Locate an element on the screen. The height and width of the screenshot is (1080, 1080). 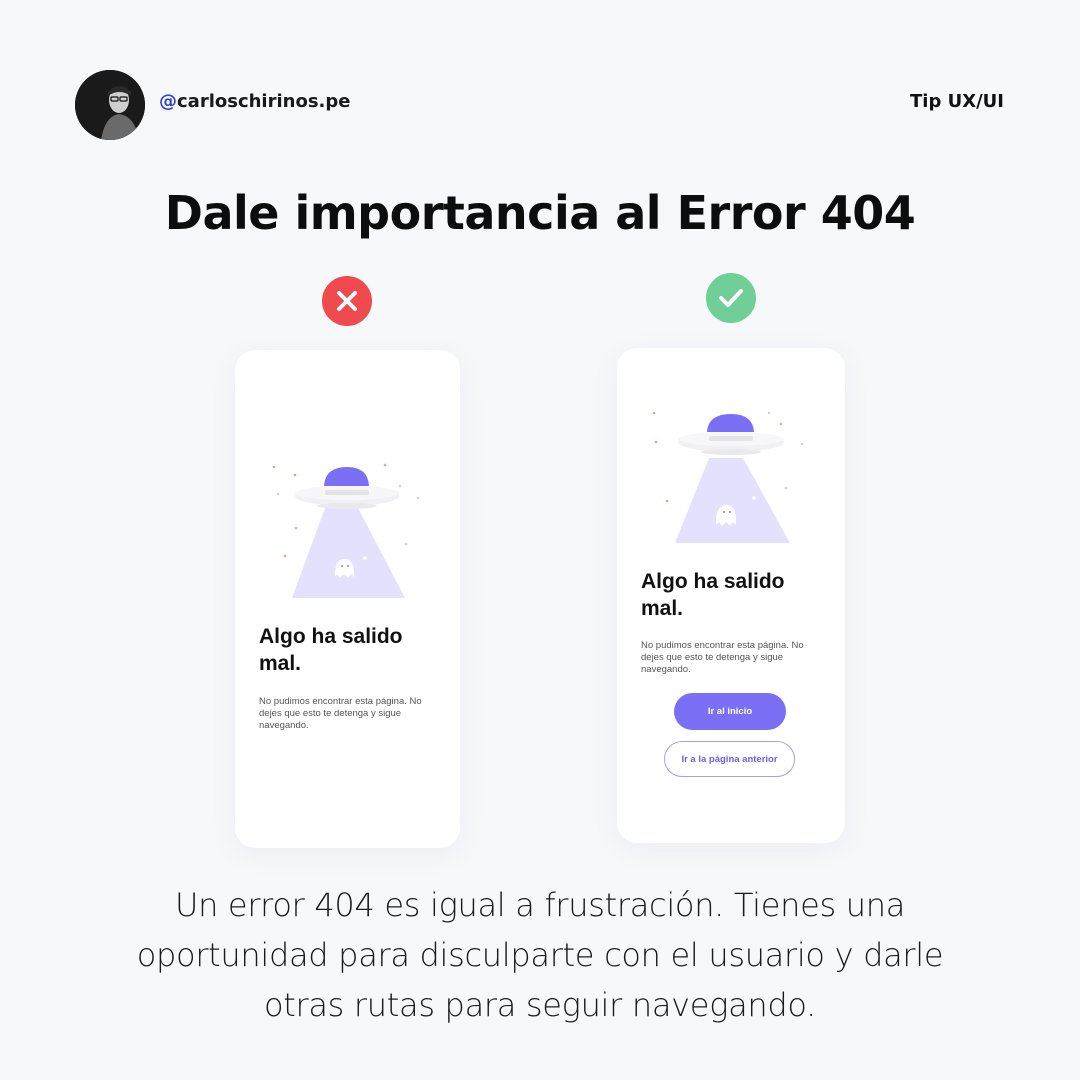
avatar is located at coordinates (110, 105).